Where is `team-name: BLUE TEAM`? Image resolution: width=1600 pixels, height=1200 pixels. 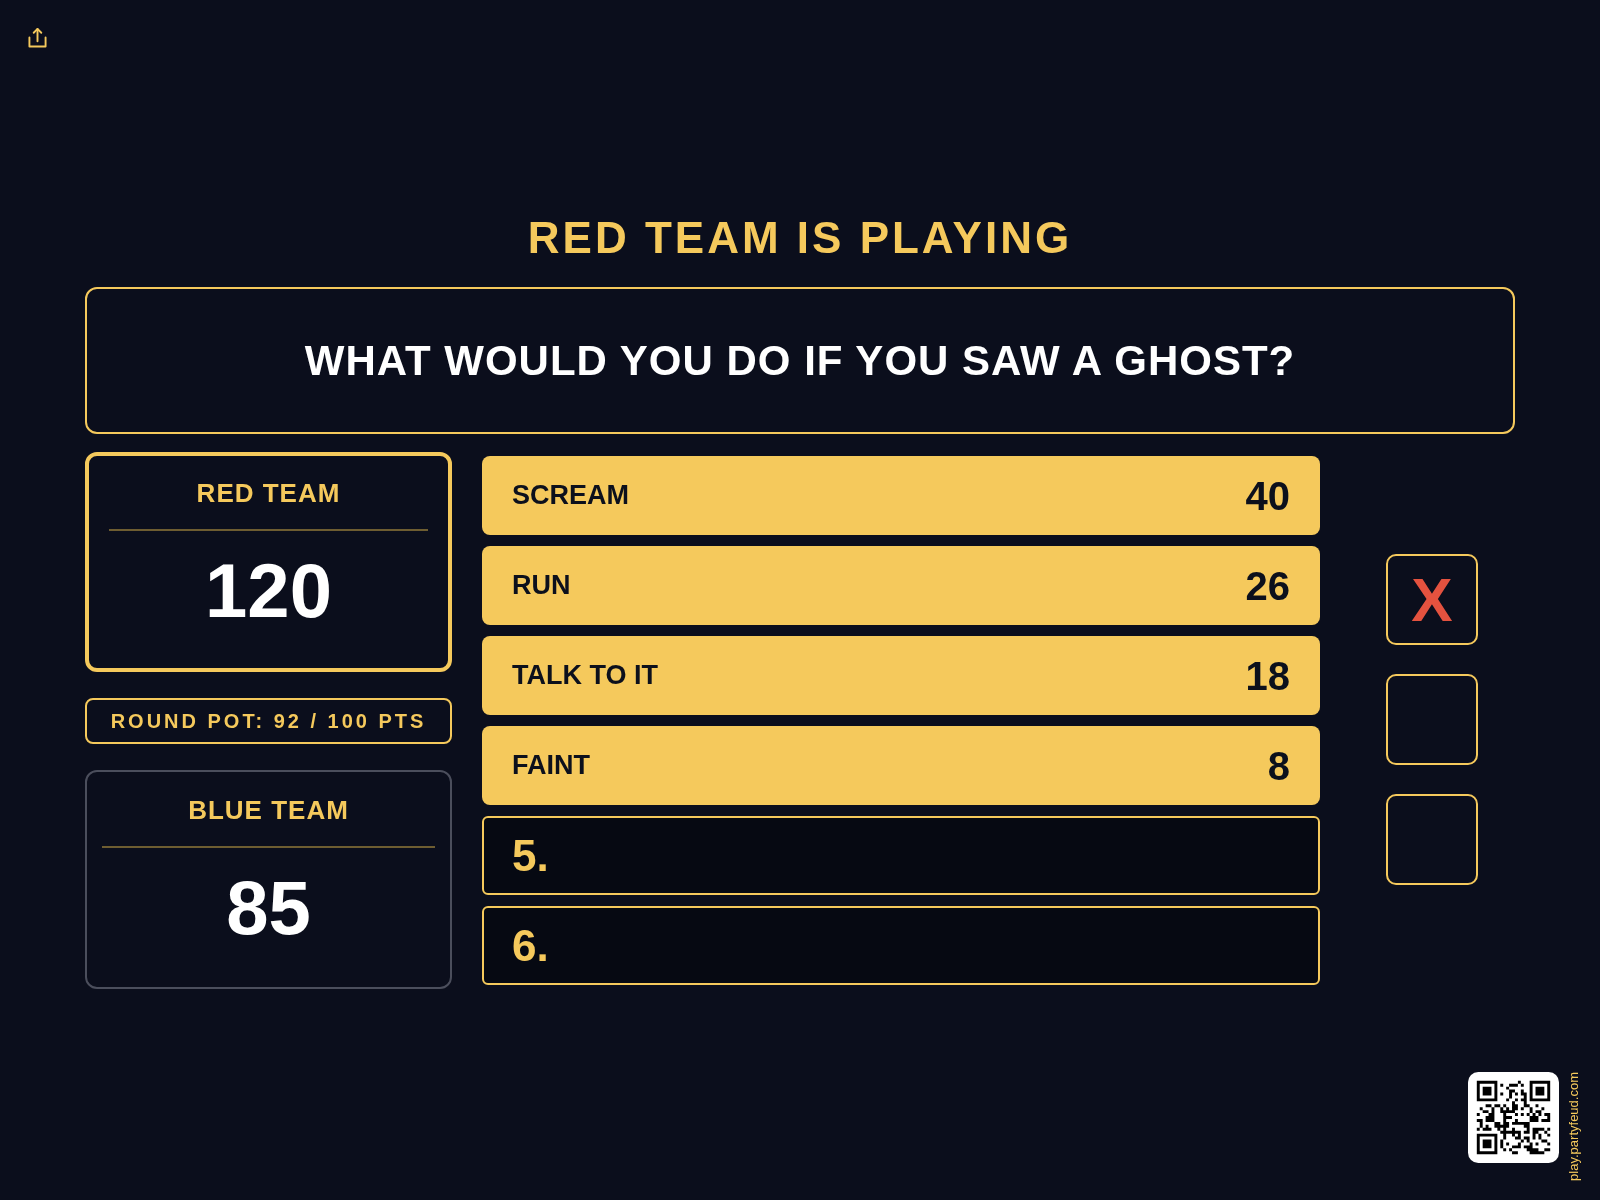
team-name: BLUE TEAM is located at coordinates (268, 810).